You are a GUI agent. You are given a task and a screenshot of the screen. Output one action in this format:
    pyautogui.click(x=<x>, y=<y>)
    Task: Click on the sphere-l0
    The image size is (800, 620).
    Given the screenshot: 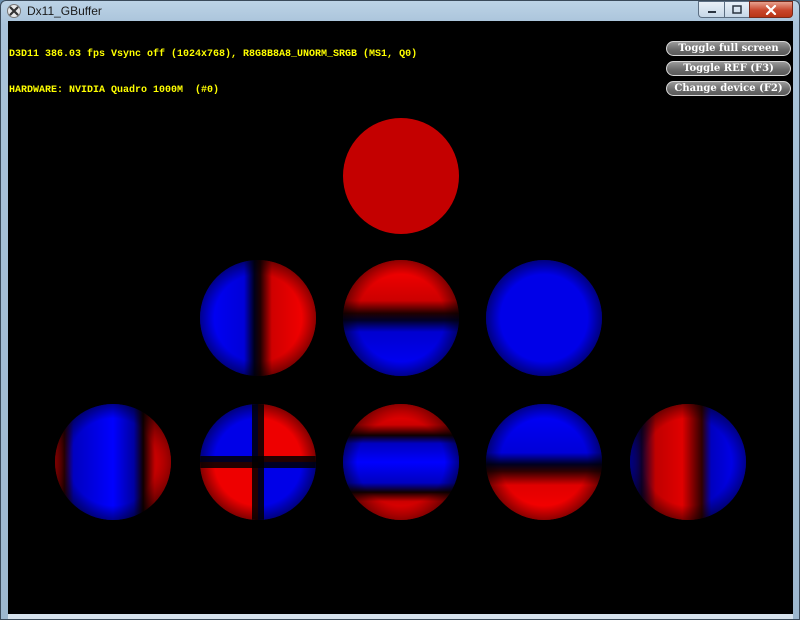 What is the action you would take?
    pyautogui.click(x=401, y=176)
    